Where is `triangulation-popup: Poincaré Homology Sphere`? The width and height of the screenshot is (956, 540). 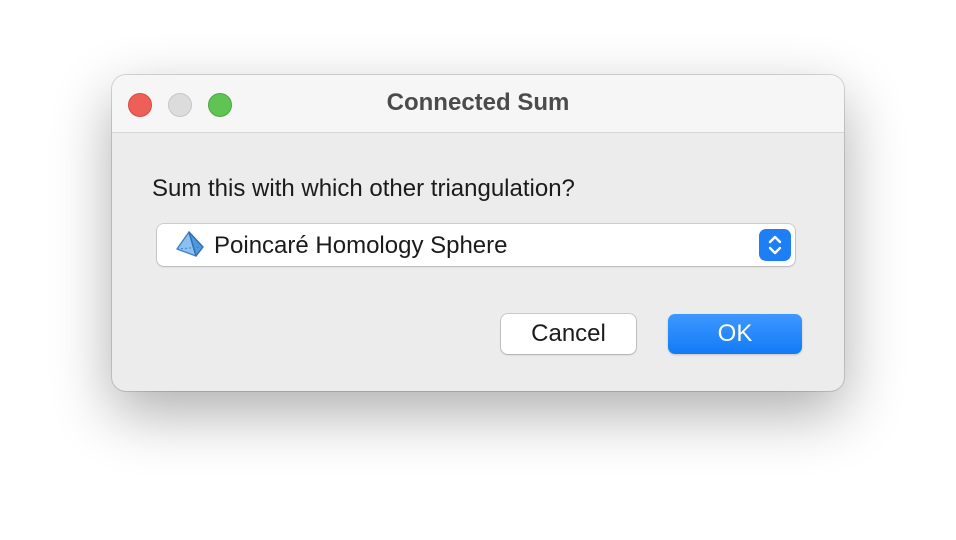
triangulation-popup: Poincaré Homology Sphere is located at coordinates (476, 245).